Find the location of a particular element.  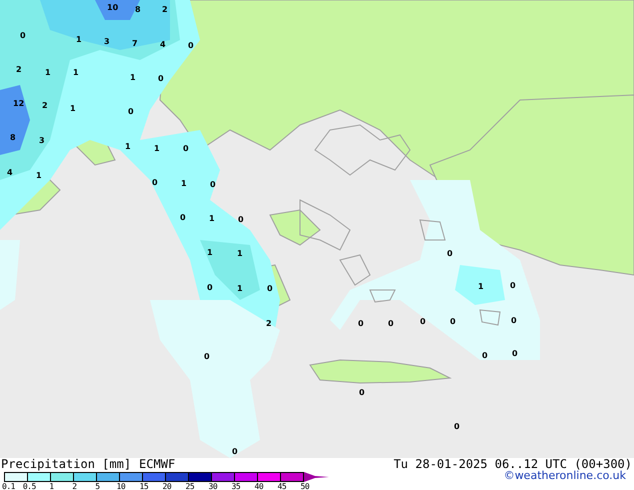

scale-tick-label: 0.5 is located at coordinates (29, 486).